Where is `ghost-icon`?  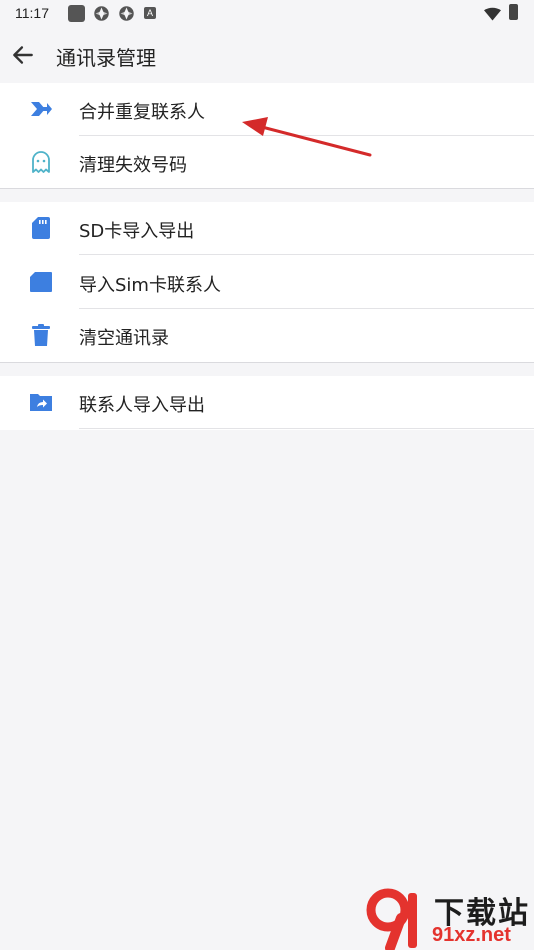
ghost-icon is located at coordinates (41, 162).